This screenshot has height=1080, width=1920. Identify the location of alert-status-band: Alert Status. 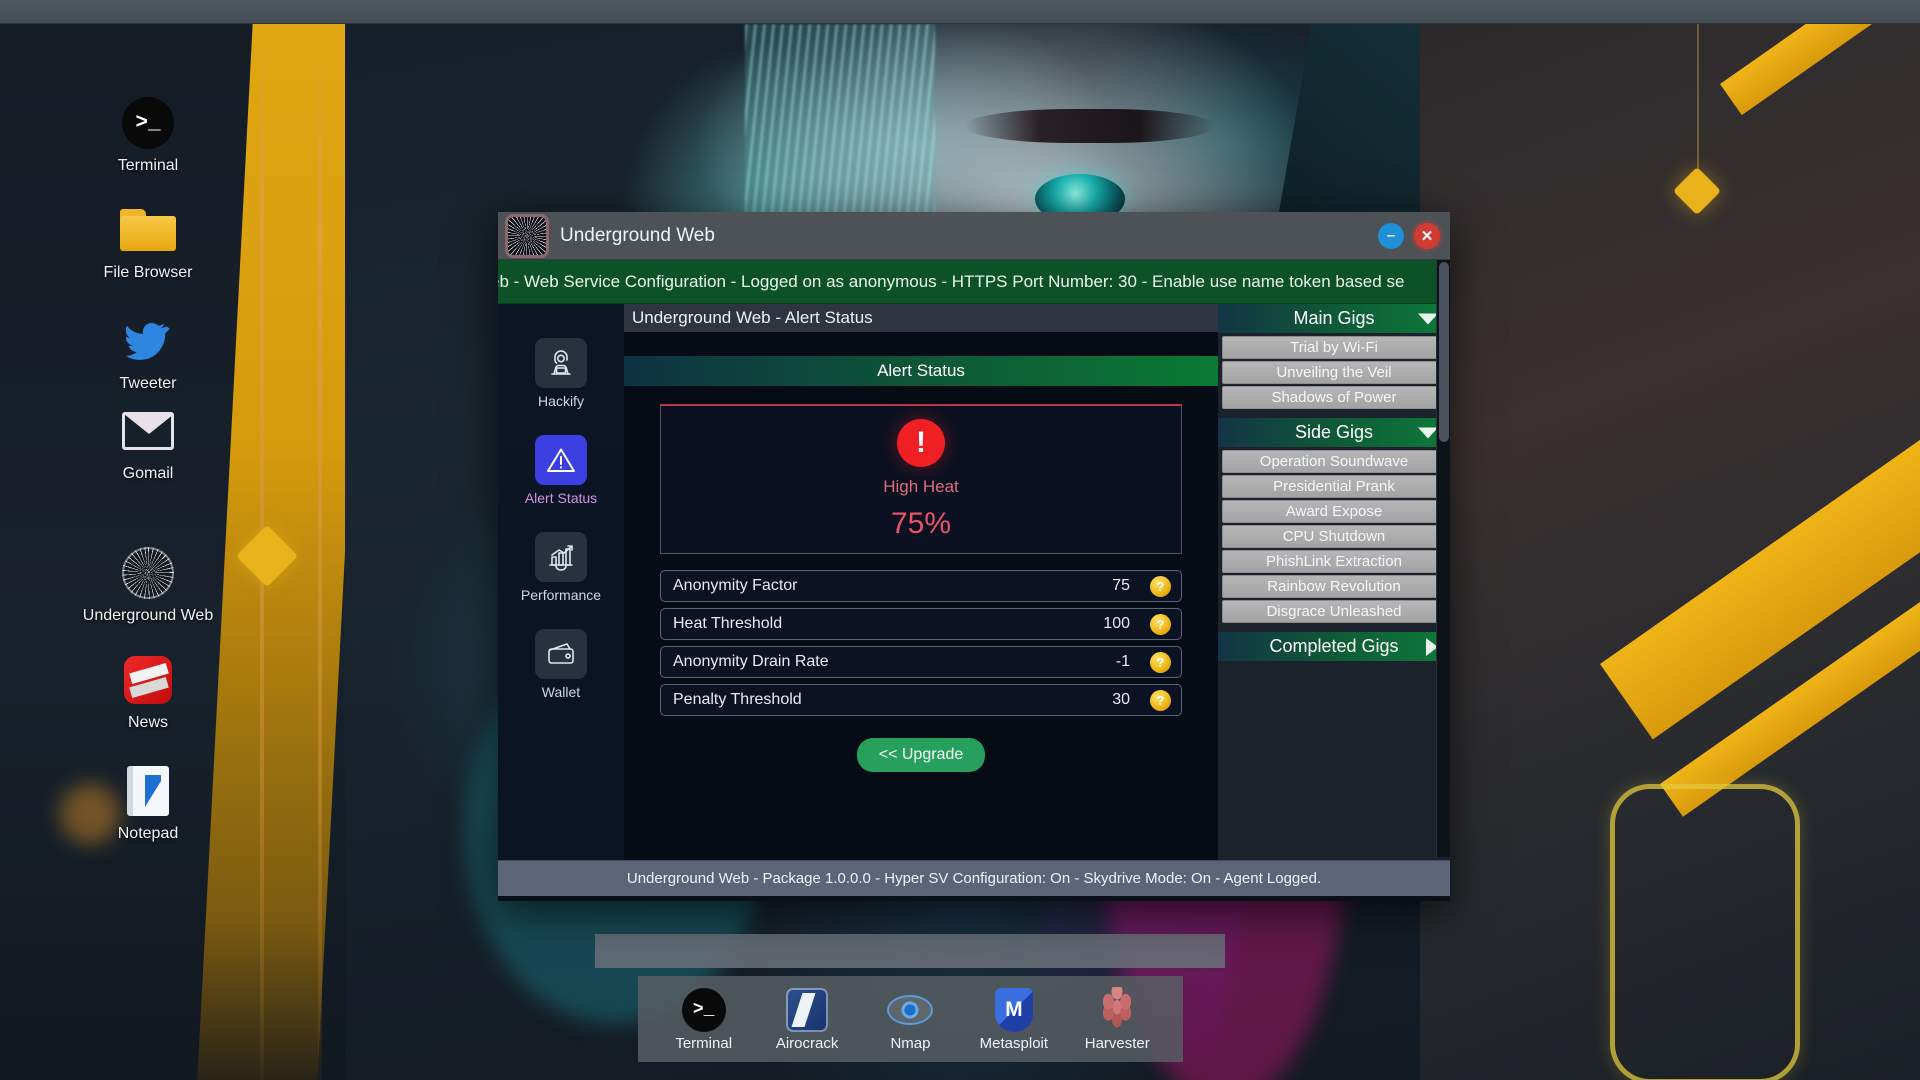
(921, 371).